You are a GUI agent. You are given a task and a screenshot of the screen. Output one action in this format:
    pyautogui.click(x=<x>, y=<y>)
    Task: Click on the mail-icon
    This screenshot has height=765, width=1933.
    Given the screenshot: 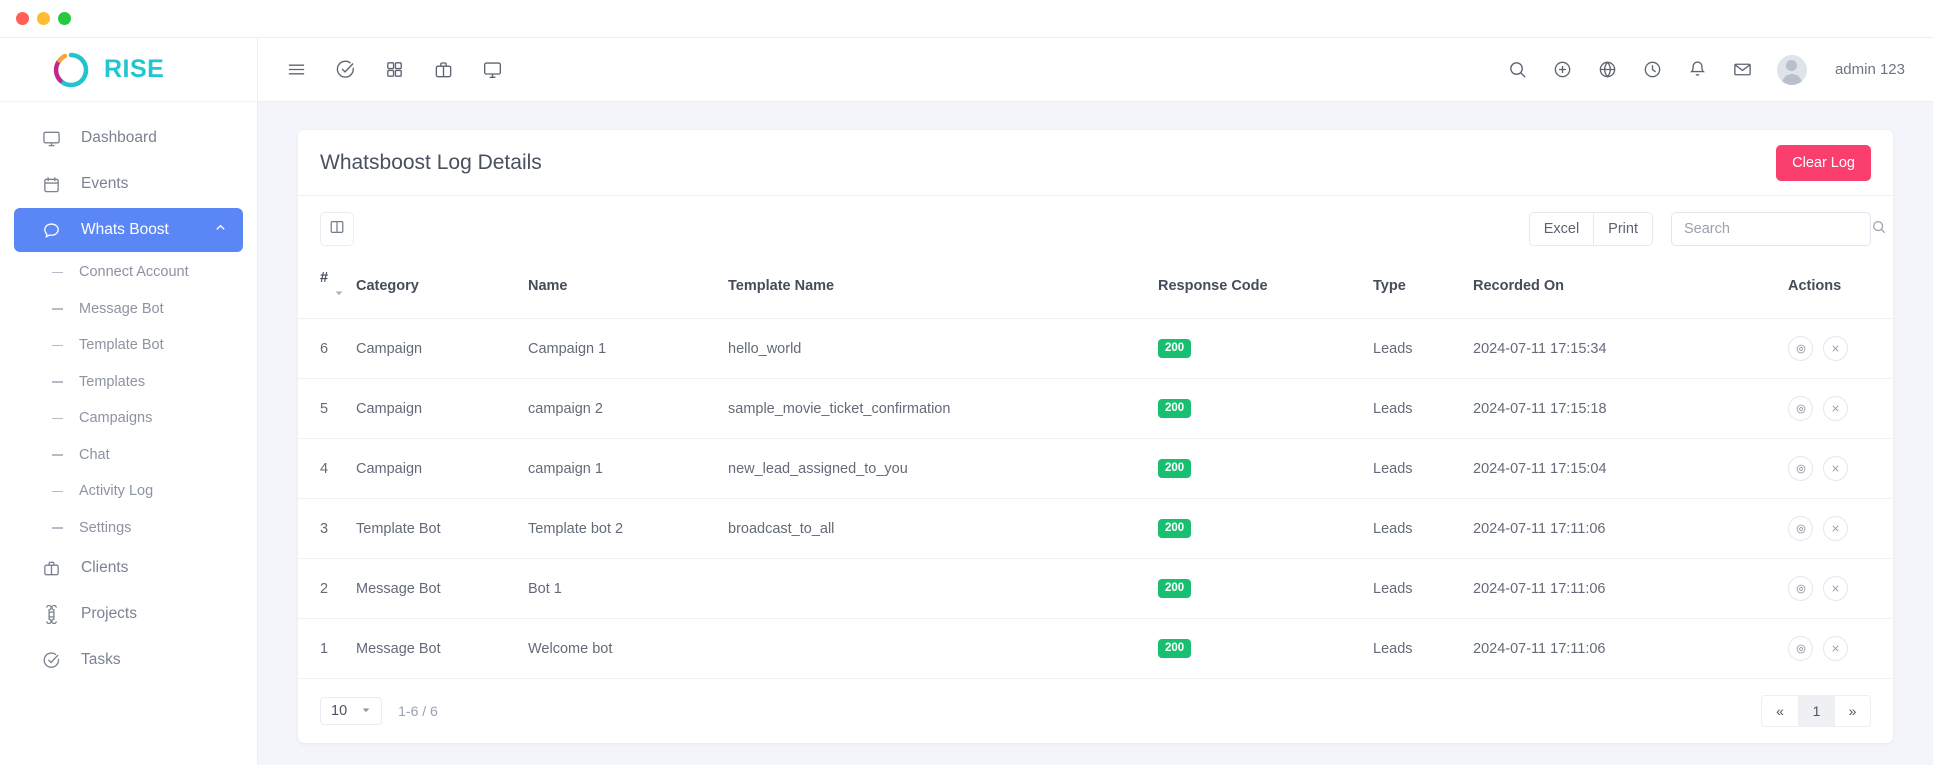 What is the action you would take?
    pyautogui.click(x=1742, y=69)
    